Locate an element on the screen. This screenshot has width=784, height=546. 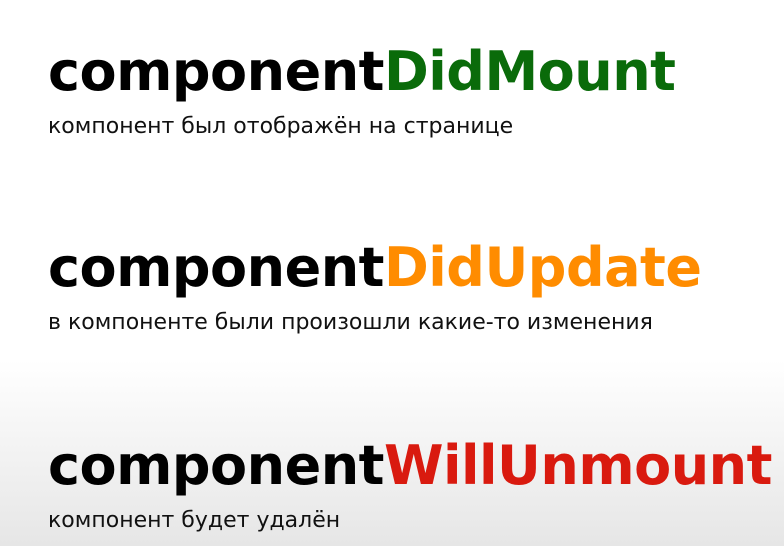
method-title: componentWillUnmount is located at coordinates (413, 466).